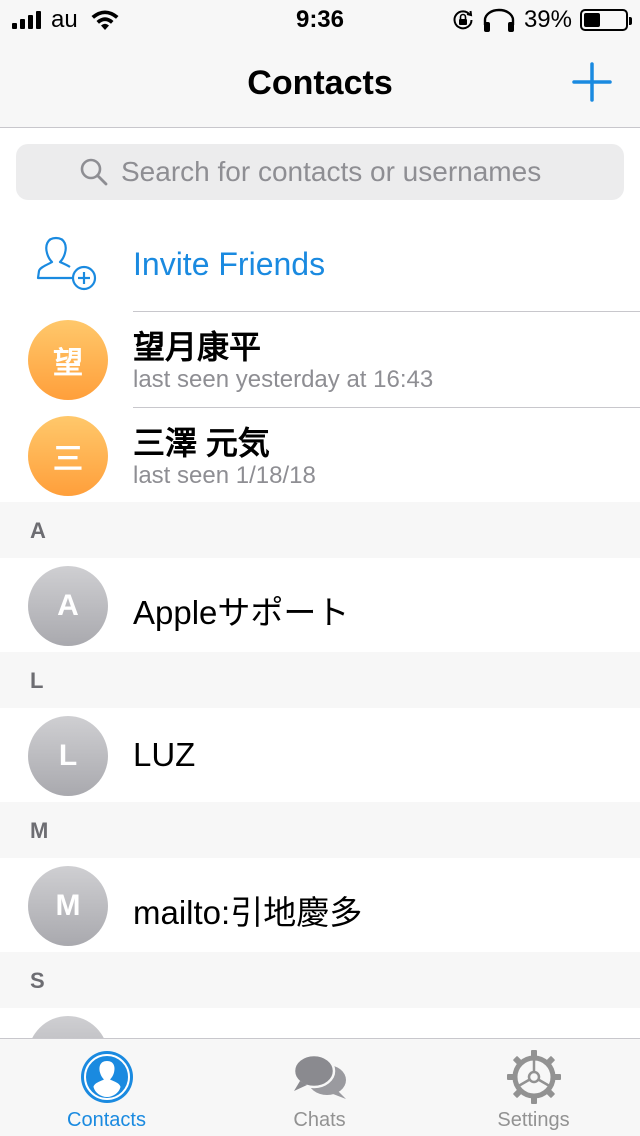 Image resolution: width=640 pixels, height=1136 pixels. I want to click on search-input, so click(341, 172).